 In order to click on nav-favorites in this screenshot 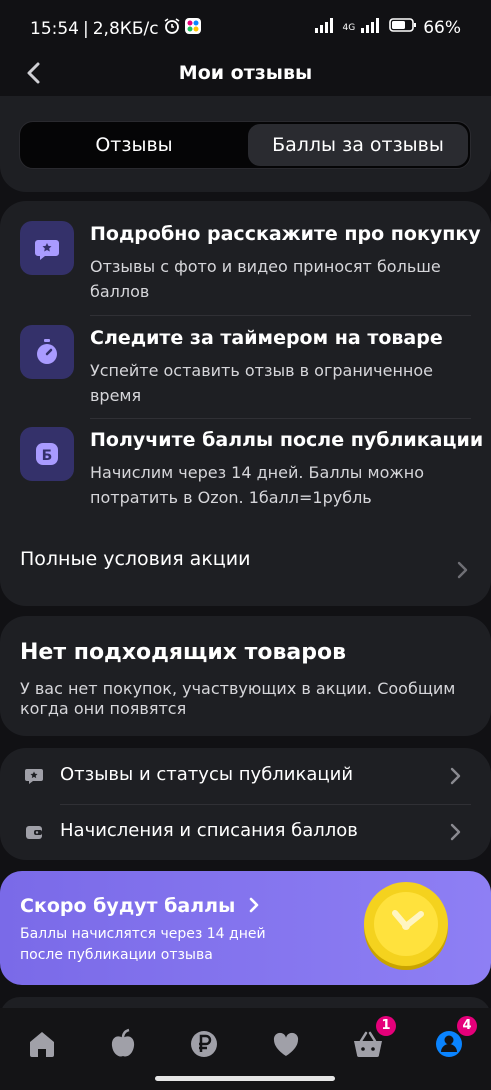, I will do `click(286, 1044)`.